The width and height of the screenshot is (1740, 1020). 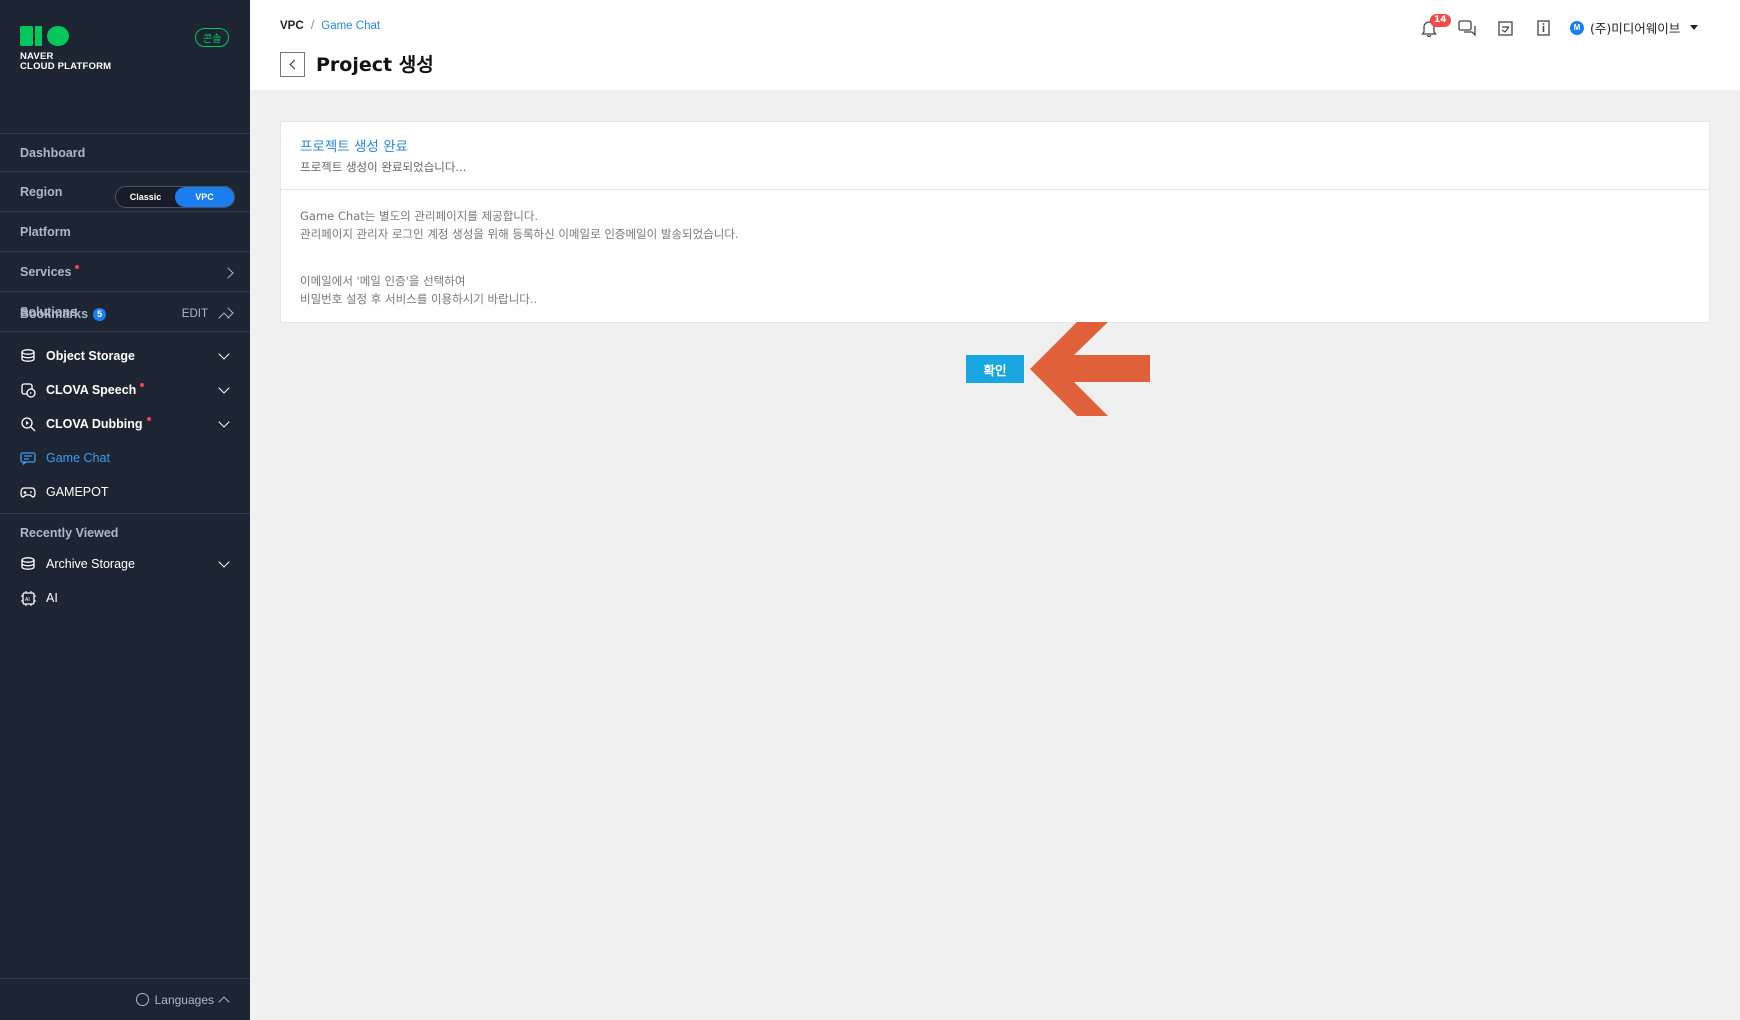 What do you see at coordinates (125, 513) in the screenshot?
I see `sidebar-divider` at bounding box center [125, 513].